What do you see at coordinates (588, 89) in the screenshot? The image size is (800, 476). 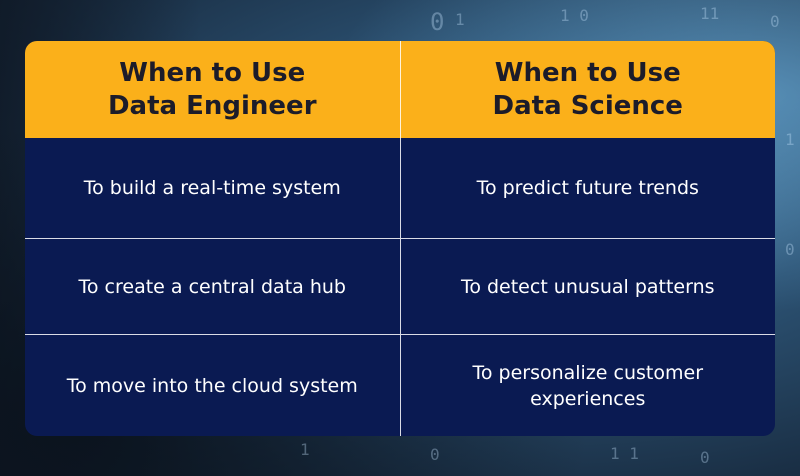 I see `header-data-science: When to Use Data Science` at bounding box center [588, 89].